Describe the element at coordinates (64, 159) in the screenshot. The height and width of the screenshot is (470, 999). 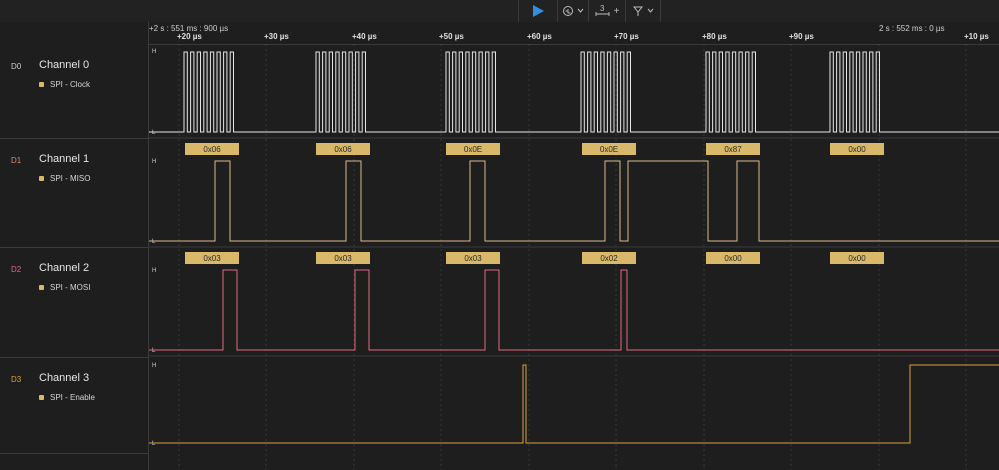
I see `channel-name: Channel 1` at that location.